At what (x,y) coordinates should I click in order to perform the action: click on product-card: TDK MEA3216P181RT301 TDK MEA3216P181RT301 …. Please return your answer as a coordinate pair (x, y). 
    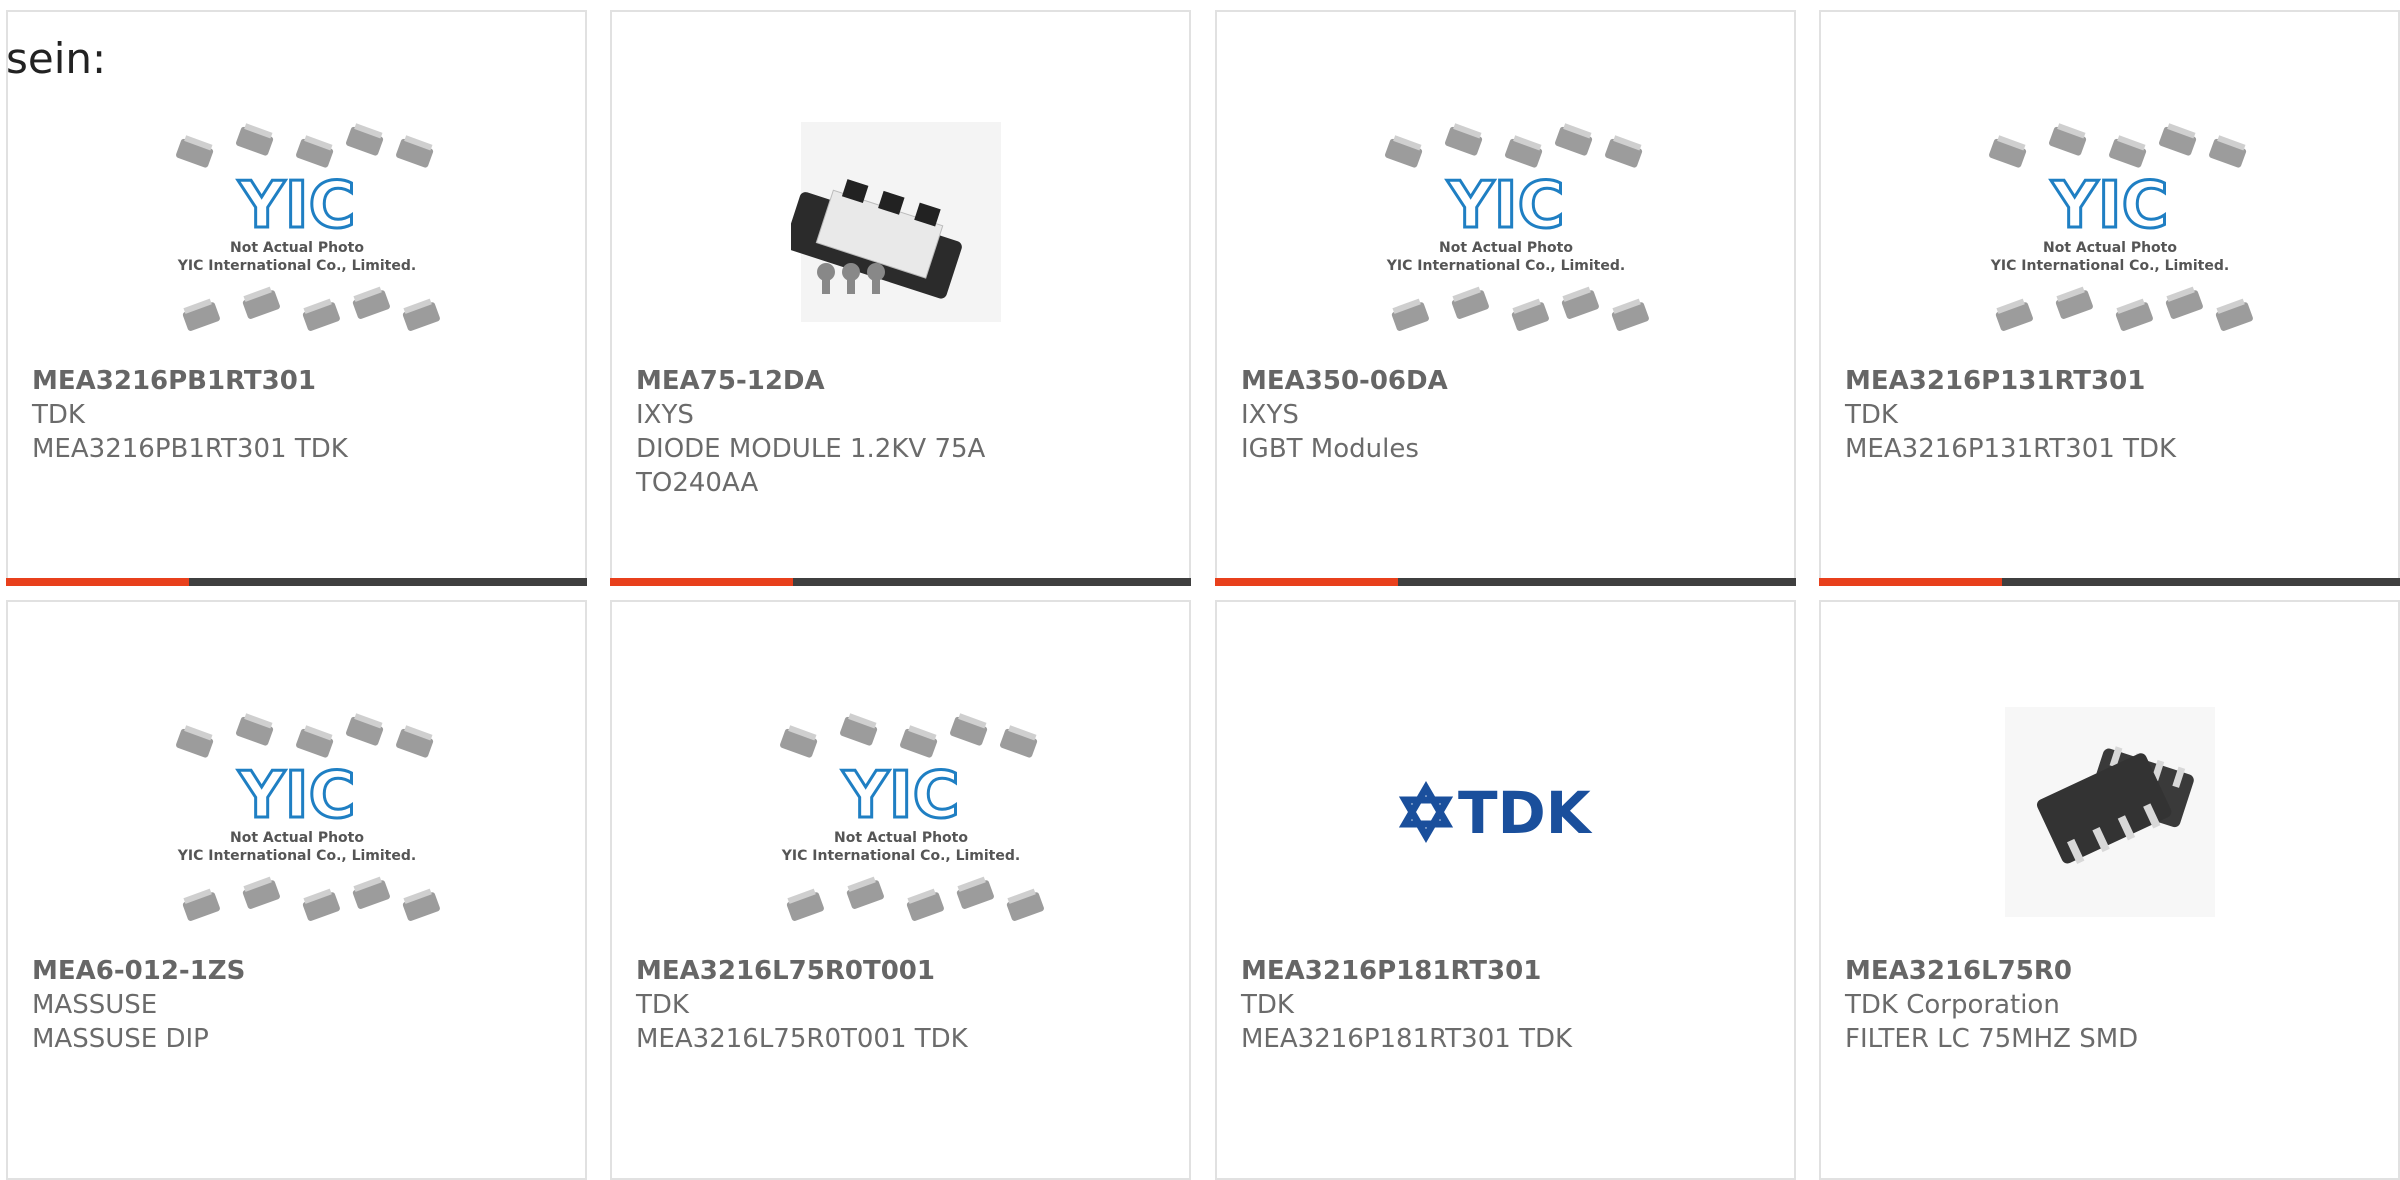
    Looking at the image, I should click on (1505, 890).